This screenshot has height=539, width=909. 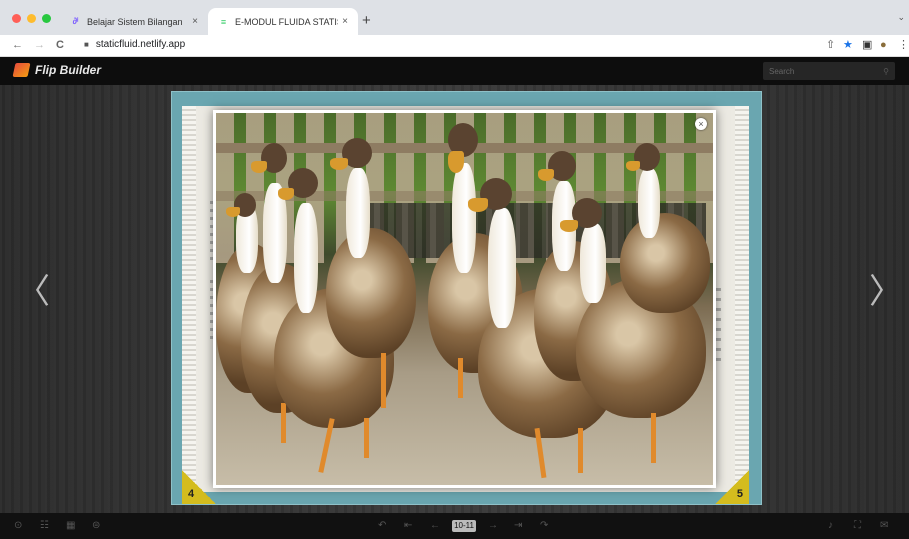 What do you see at coordinates (884, 525) in the screenshot?
I see `email-icon: ✉` at bounding box center [884, 525].